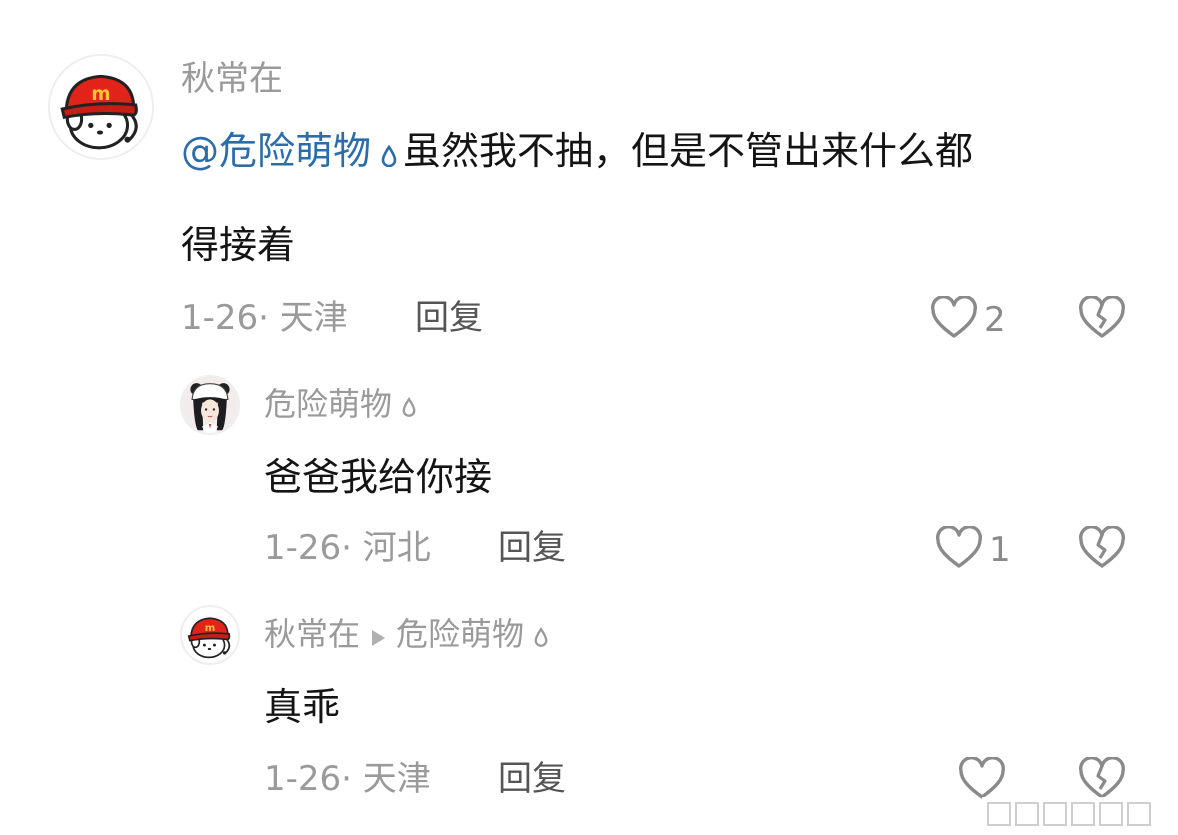 The height and width of the screenshot is (835, 1178). I want to click on reply-to-username: 危险萌物, so click(460, 634).